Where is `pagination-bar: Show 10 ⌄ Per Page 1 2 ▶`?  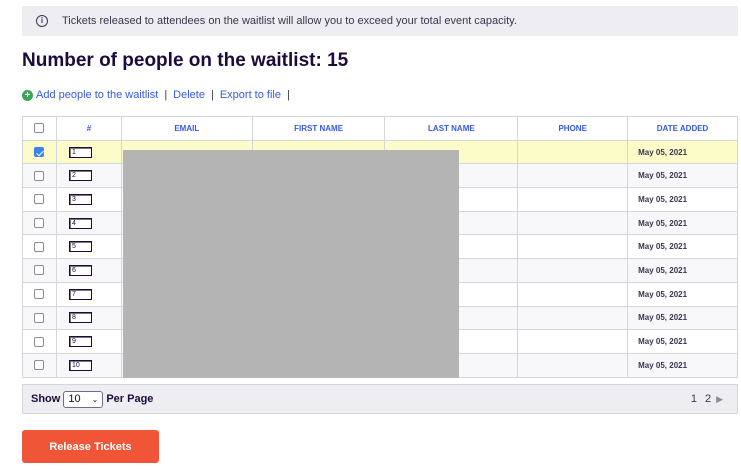
pagination-bar: Show 10 ⌄ Per Page 1 2 ▶ is located at coordinates (380, 399).